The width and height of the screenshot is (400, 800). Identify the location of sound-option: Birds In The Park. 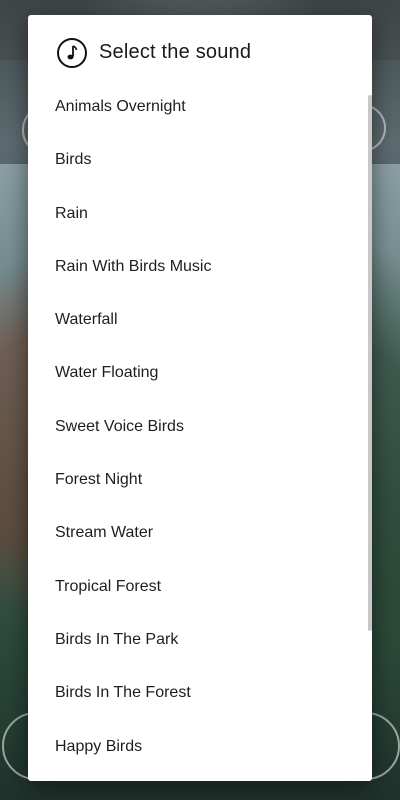
(200, 650).